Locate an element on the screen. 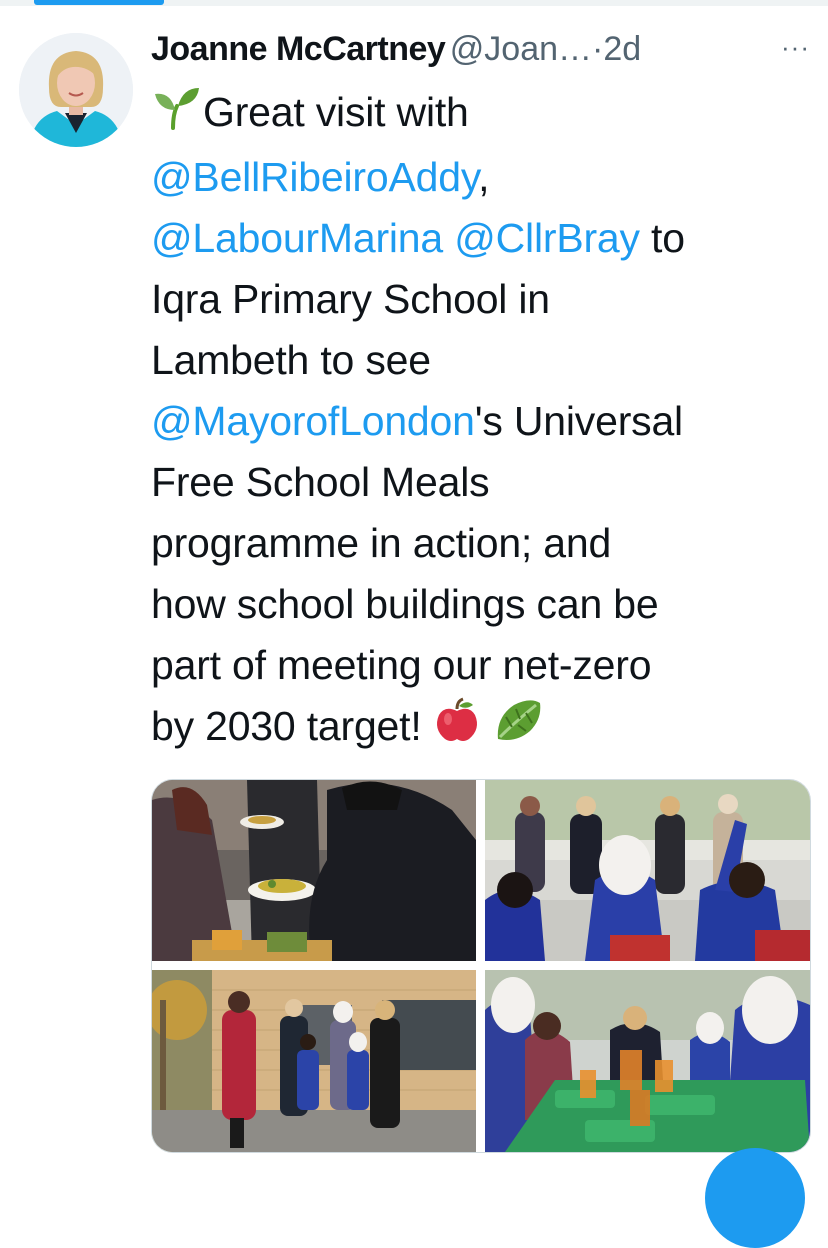 This screenshot has width=828, height=1248. tweet-text-line: programme in action; and is located at coordinates (483, 543).